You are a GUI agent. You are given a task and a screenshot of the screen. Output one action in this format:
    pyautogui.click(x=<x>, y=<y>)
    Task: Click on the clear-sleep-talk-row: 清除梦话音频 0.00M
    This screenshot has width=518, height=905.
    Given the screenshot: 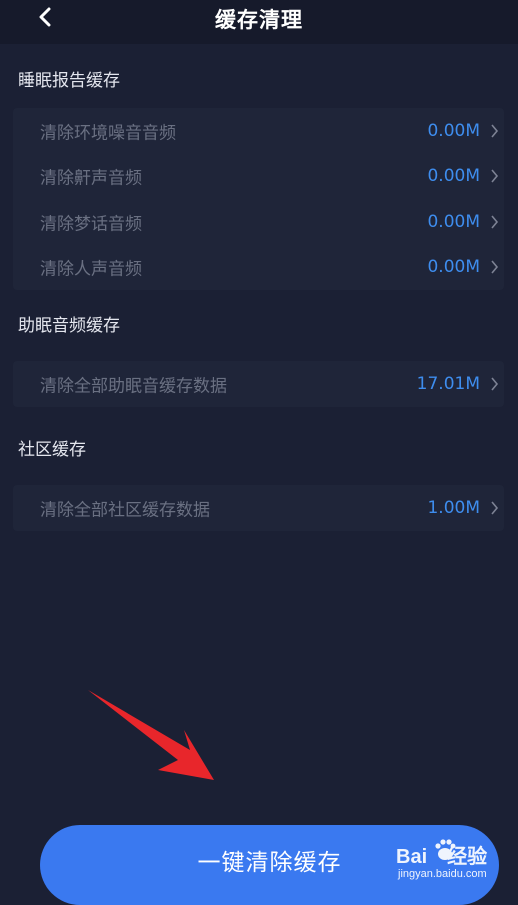 What is the action you would take?
    pyautogui.click(x=258, y=222)
    